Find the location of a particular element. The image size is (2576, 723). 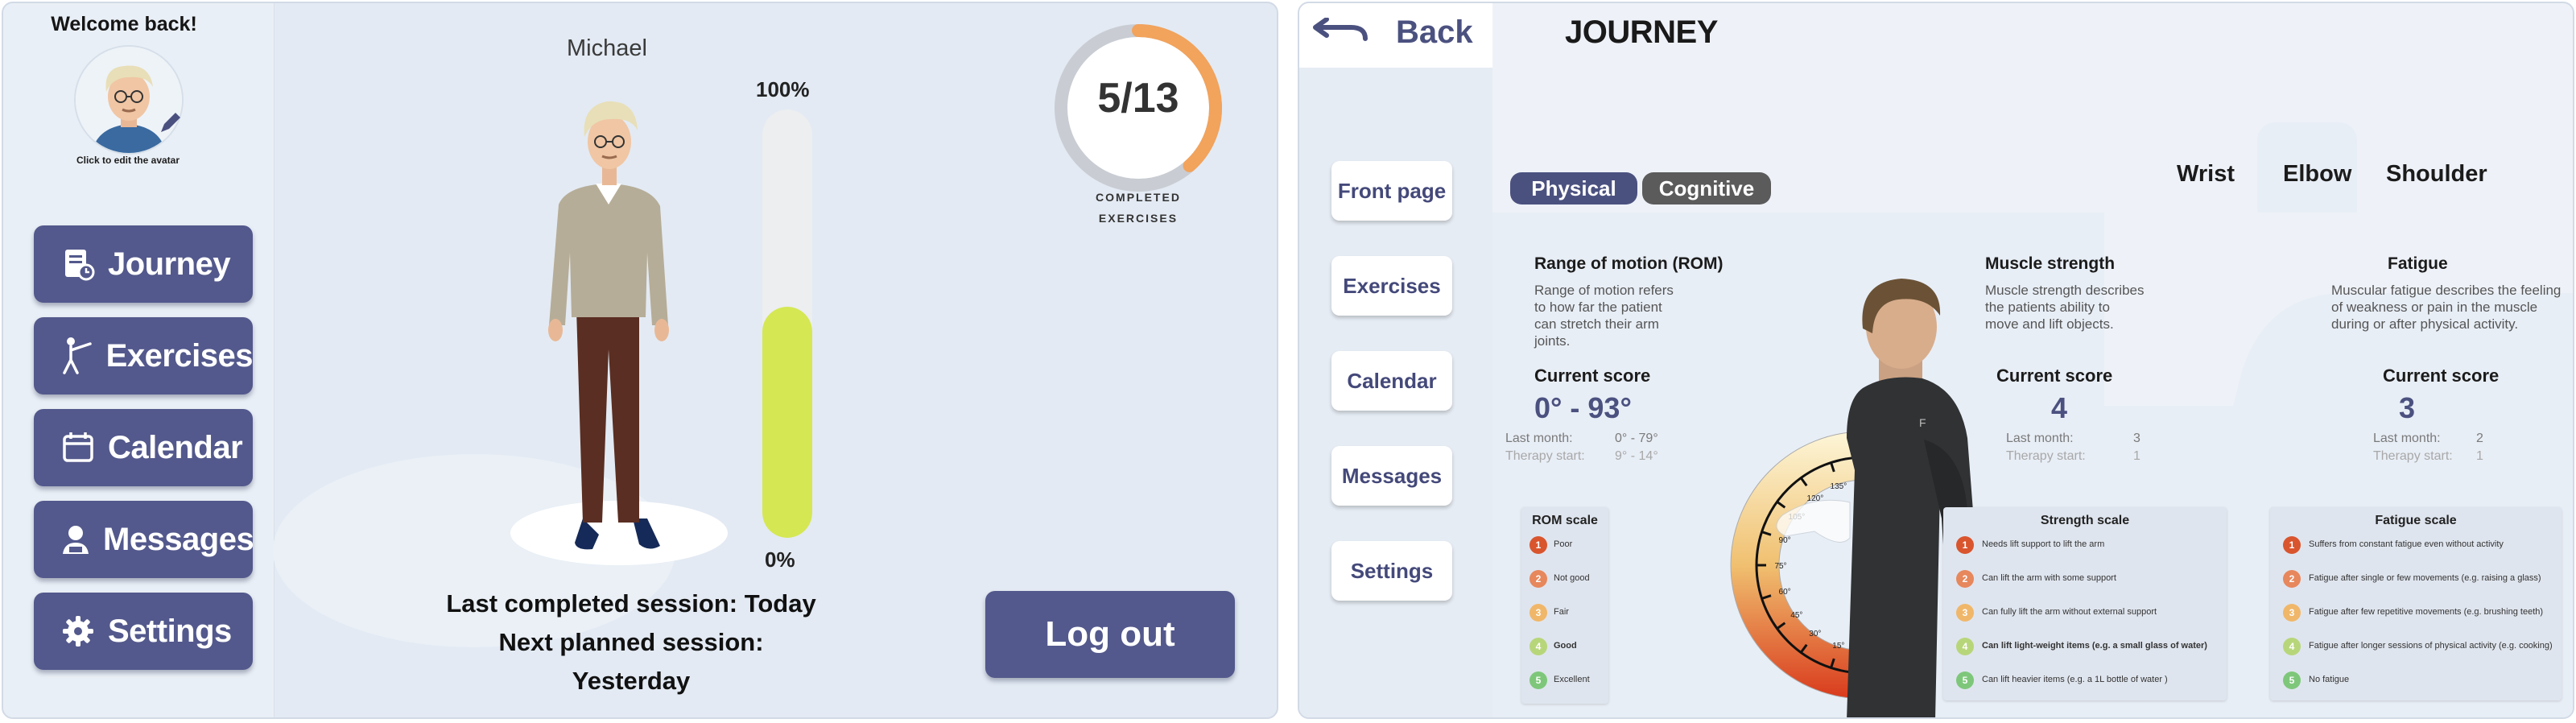

fatigue-start-label: Therapy start: is located at coordinates (2413, 456).